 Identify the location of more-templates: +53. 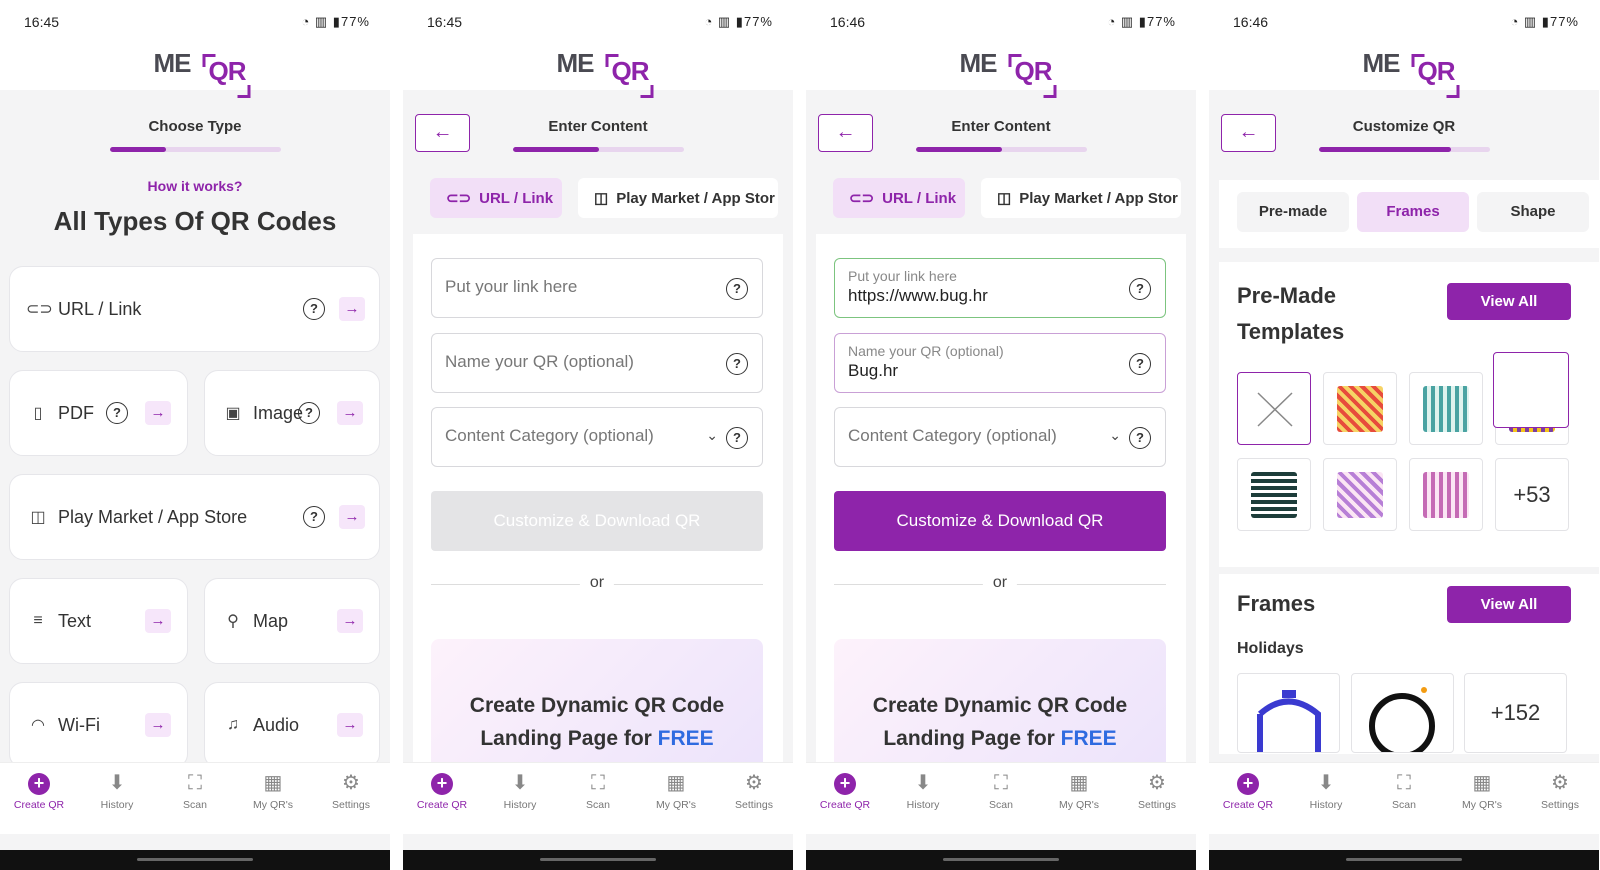
(1532, 494).